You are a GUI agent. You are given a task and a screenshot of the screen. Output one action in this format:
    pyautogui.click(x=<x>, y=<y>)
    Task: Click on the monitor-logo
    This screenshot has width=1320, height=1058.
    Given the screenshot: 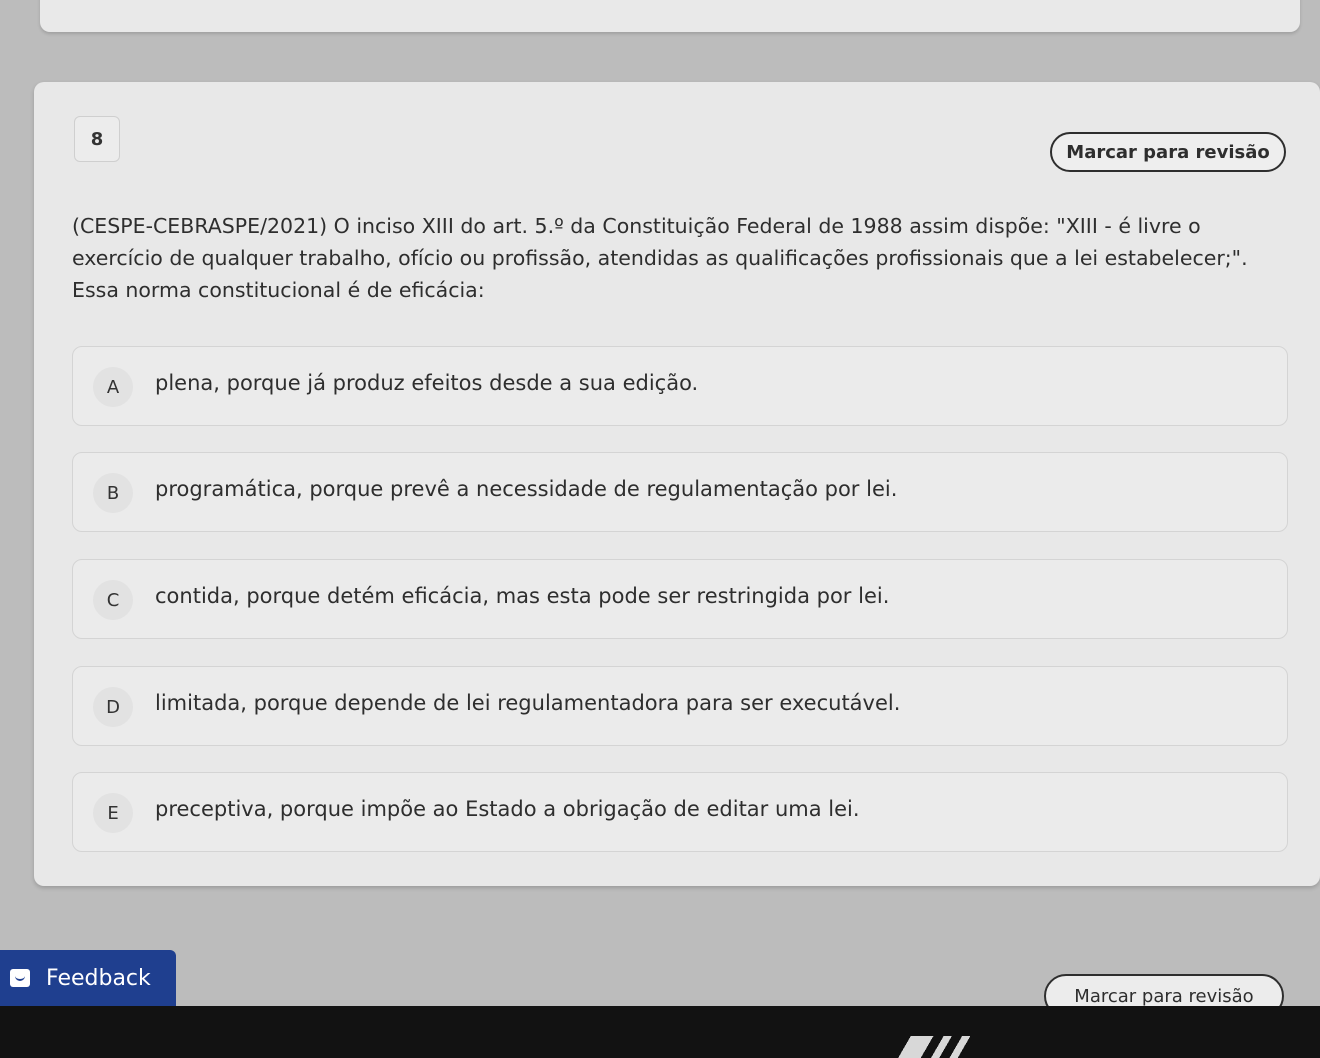 What is the action you would take?
    pyautogui.click(x=925, y=1047)
    